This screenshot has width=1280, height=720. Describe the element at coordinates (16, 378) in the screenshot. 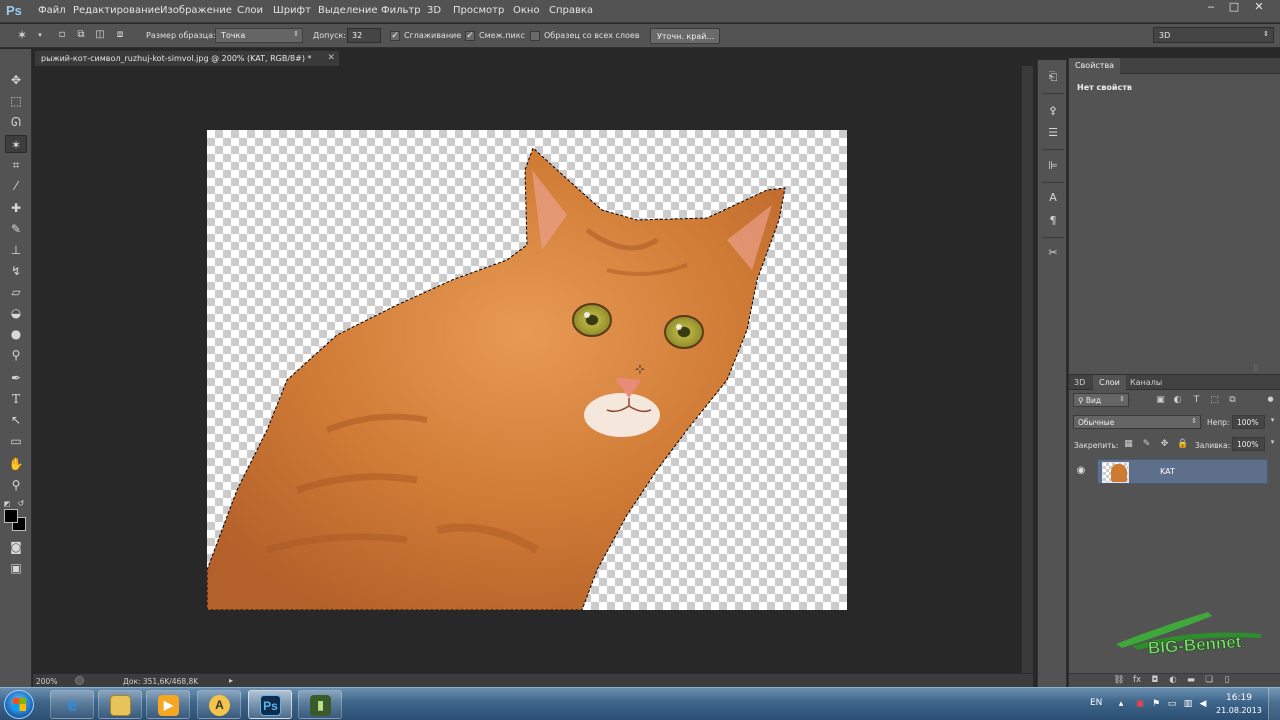

I see `pen-tool-icon: ✒` at that location.